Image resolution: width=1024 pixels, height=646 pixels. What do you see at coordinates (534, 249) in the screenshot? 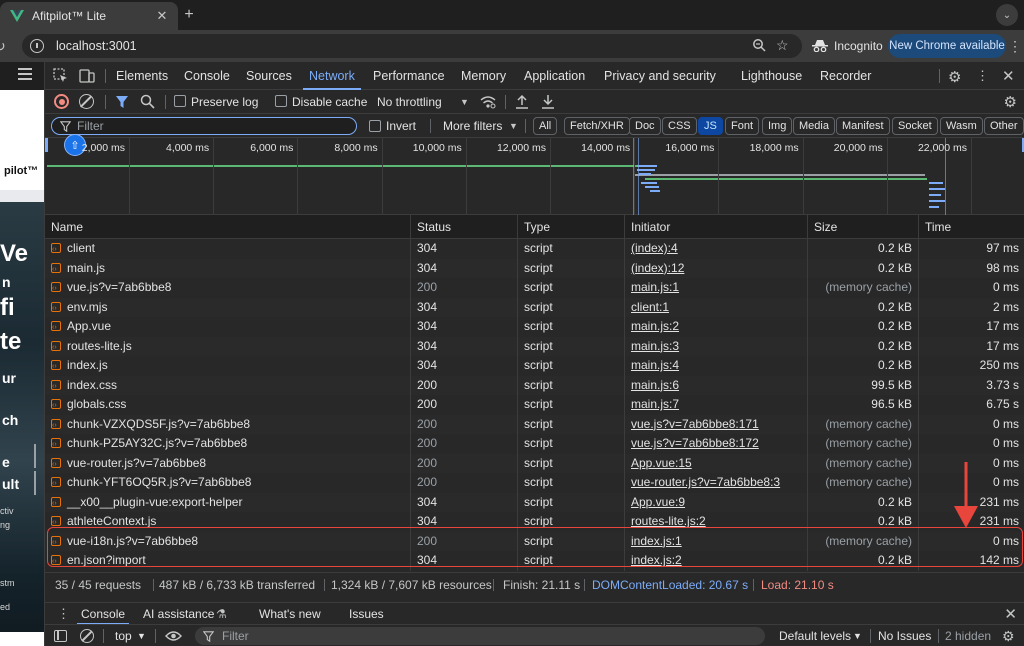
I see `table-row: client 304 script (index):4 0.2 kB 97 ms` at bounding box center [534, 249].